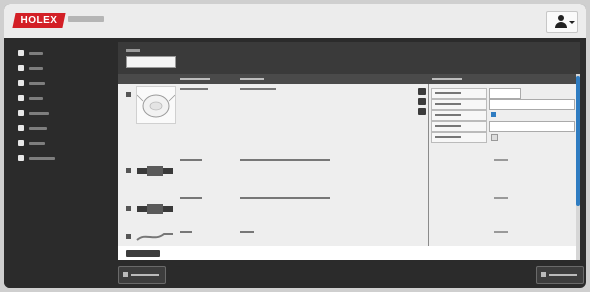 Image resolution: width=590 pixels, height=292 pixels. I want to click on submit-button-illegible, so click(560, 275).